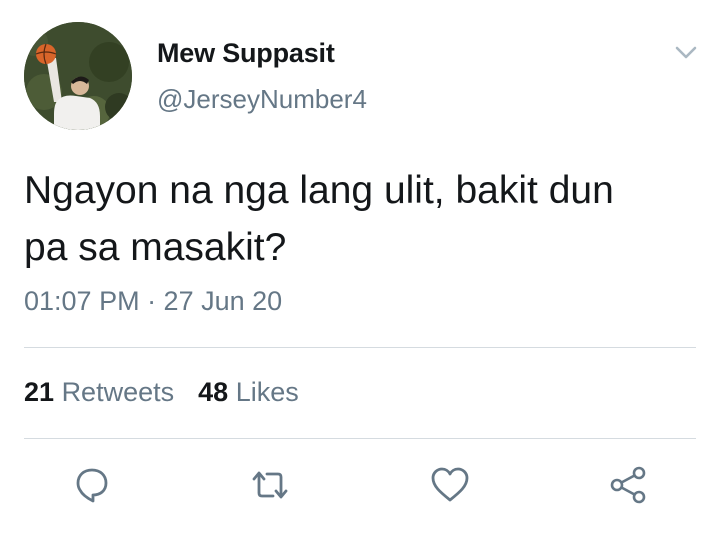 The width and height of the screenshot is (720, 539). What do you see at coordinates (213, 392) in the screenshot?
I see `likes-count: 48` at bounding box center [213, 392].